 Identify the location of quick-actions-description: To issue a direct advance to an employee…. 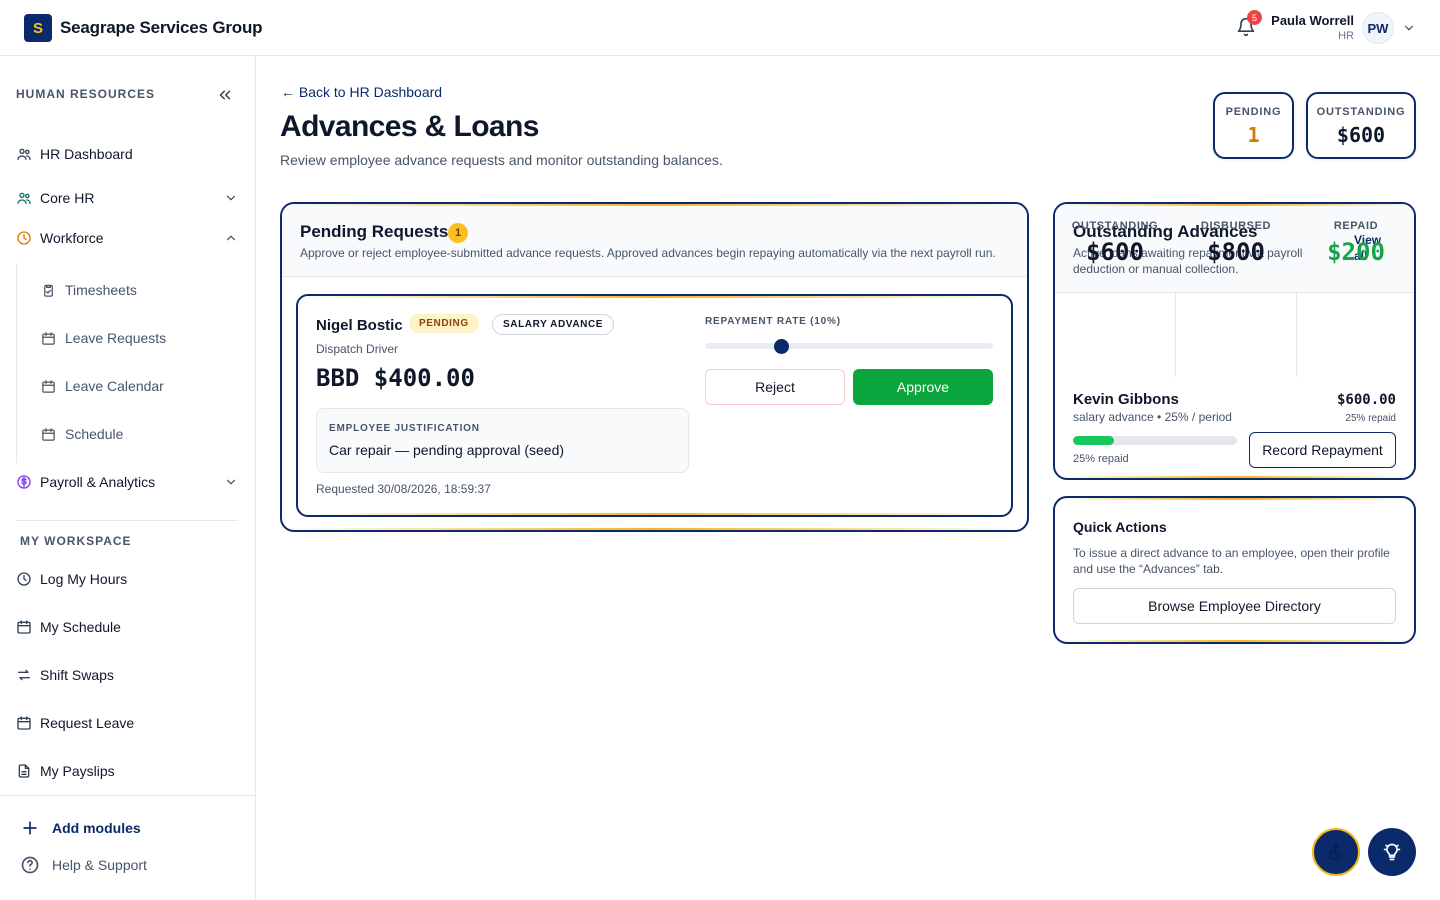
(1231, 561).